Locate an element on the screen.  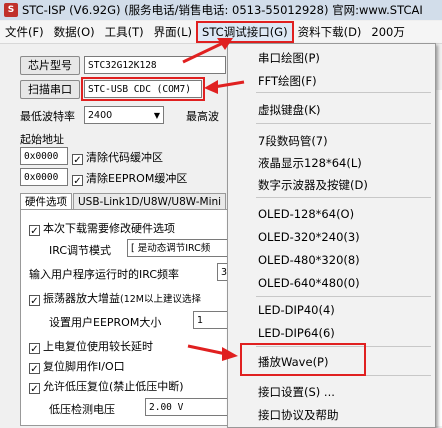
scan-port-button: 扫描串口 is located at coordinates (50, 89).